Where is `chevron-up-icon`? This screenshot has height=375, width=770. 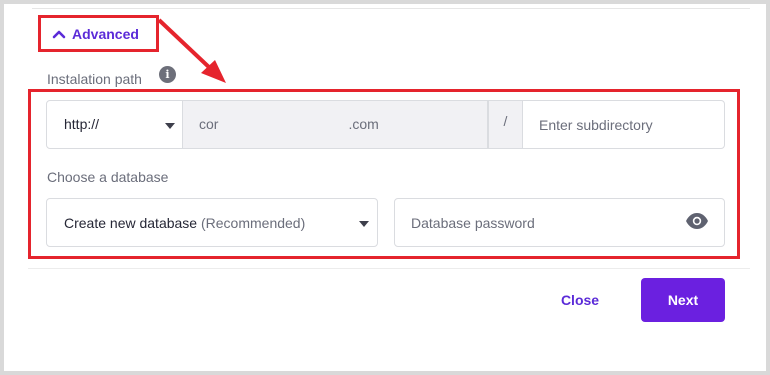
chevron-up-icon is located at coordinates (59, 34).